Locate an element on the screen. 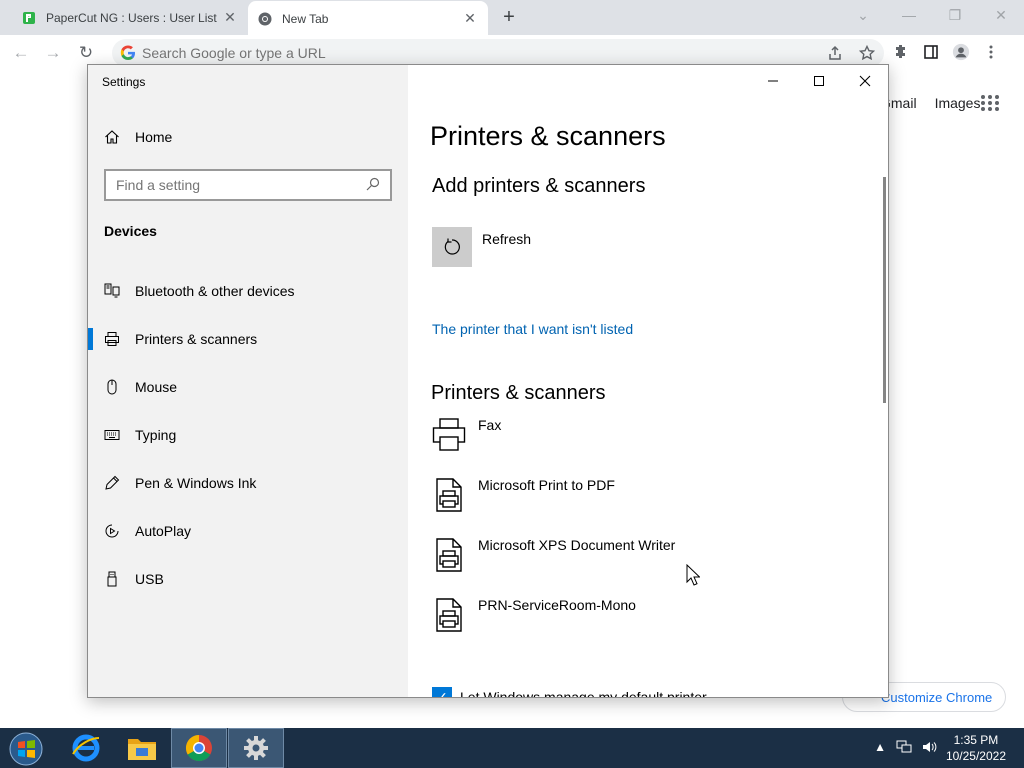 The width and height of the screenshot is (1024, 768). profile-avatar-icon is located at coordinates (961, 52).